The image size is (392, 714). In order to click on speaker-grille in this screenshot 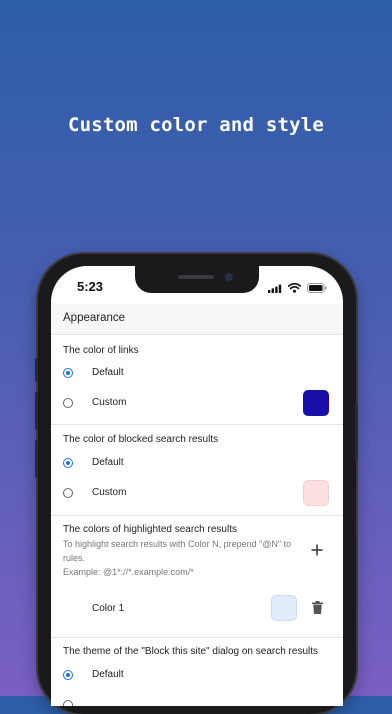, I will do `click(196, 277)`.